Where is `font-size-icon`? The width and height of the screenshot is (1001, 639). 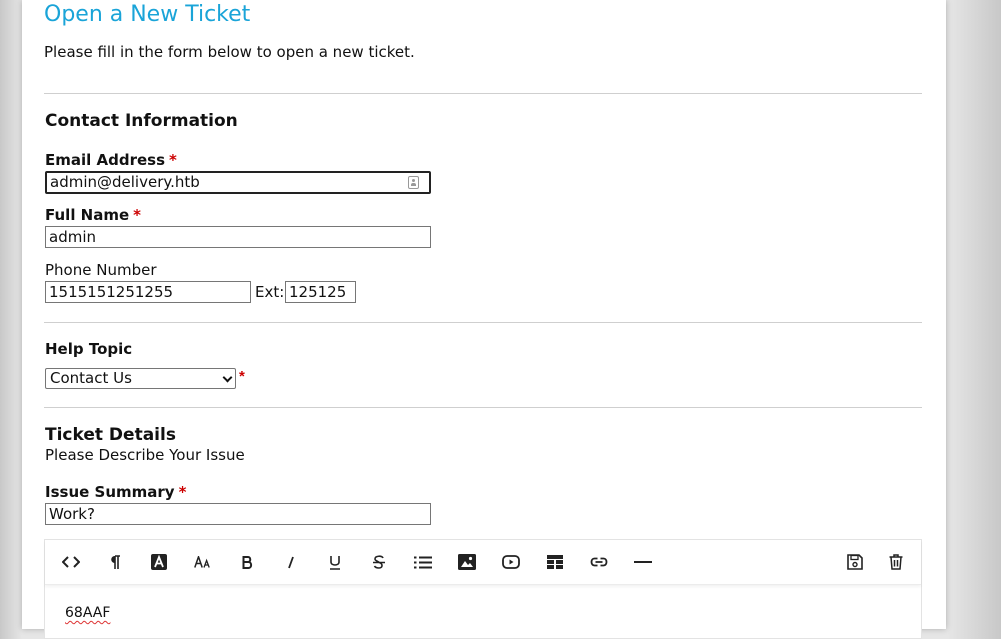
font-size-icon is located at coordinates (203, 562).